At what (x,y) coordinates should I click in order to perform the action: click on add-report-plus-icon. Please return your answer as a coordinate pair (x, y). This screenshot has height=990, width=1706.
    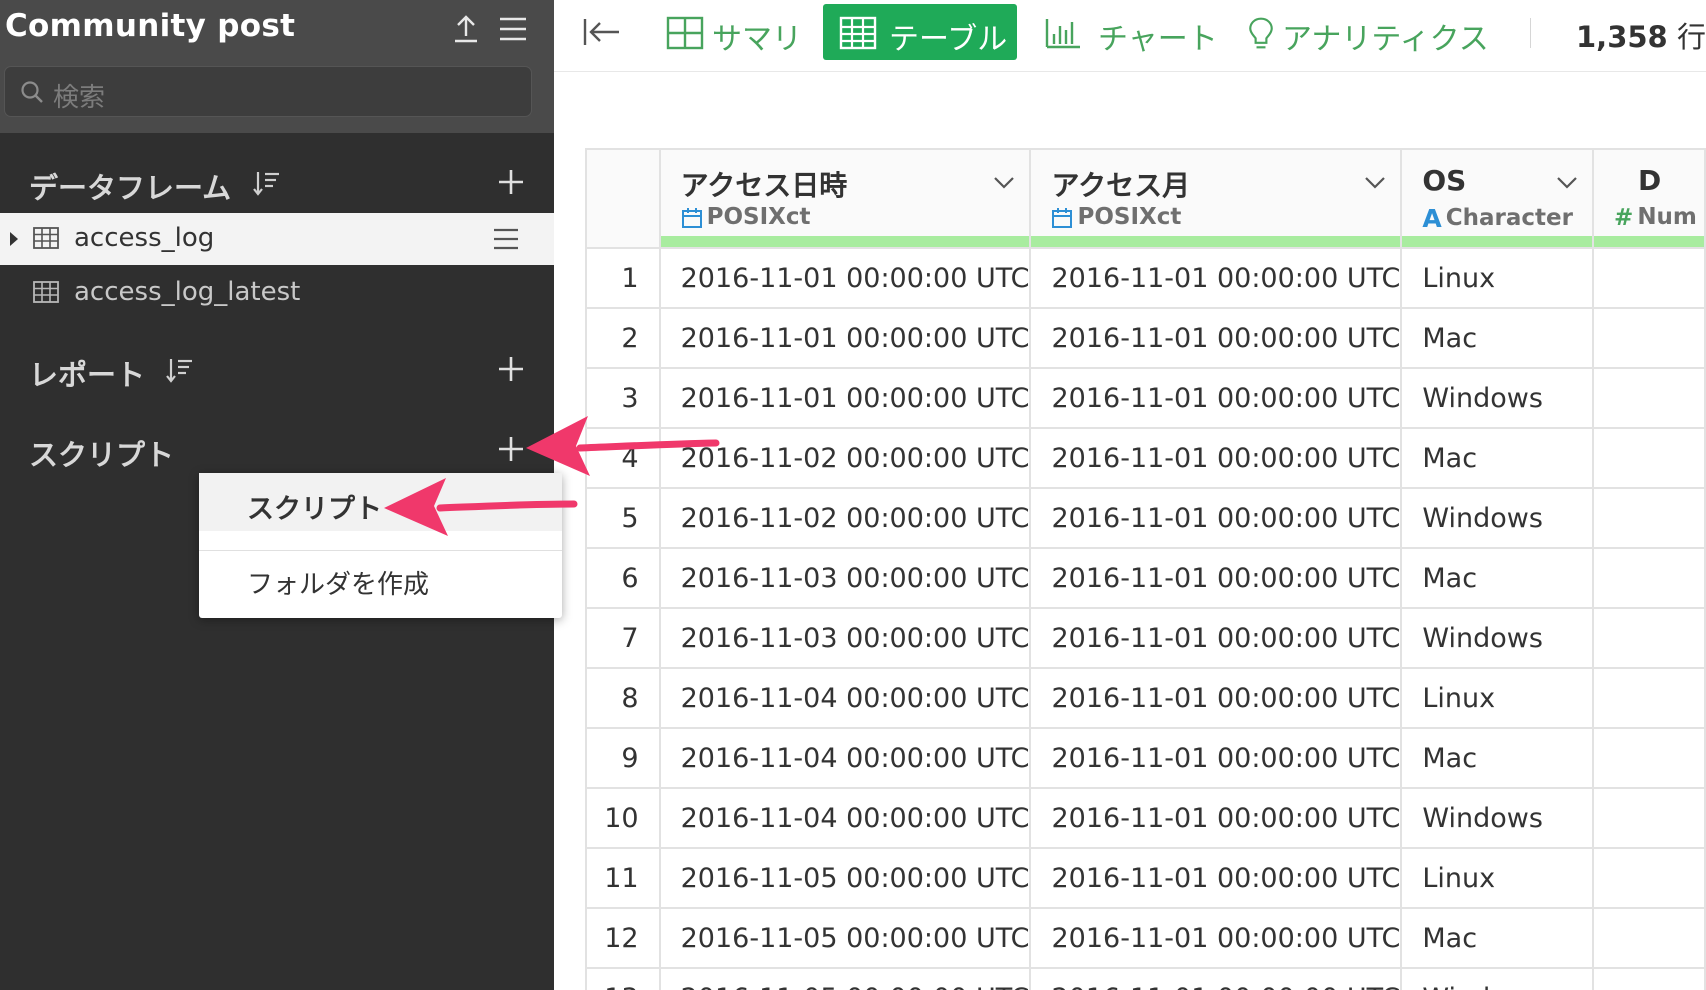
    Looking at the image, I should click on (511, 369).